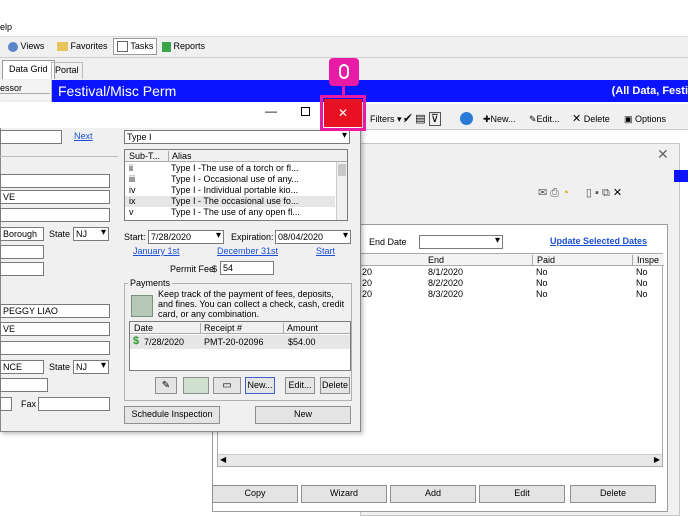 The image size is (688, 516). I want to click on tasks-icon, so click(122, 47).